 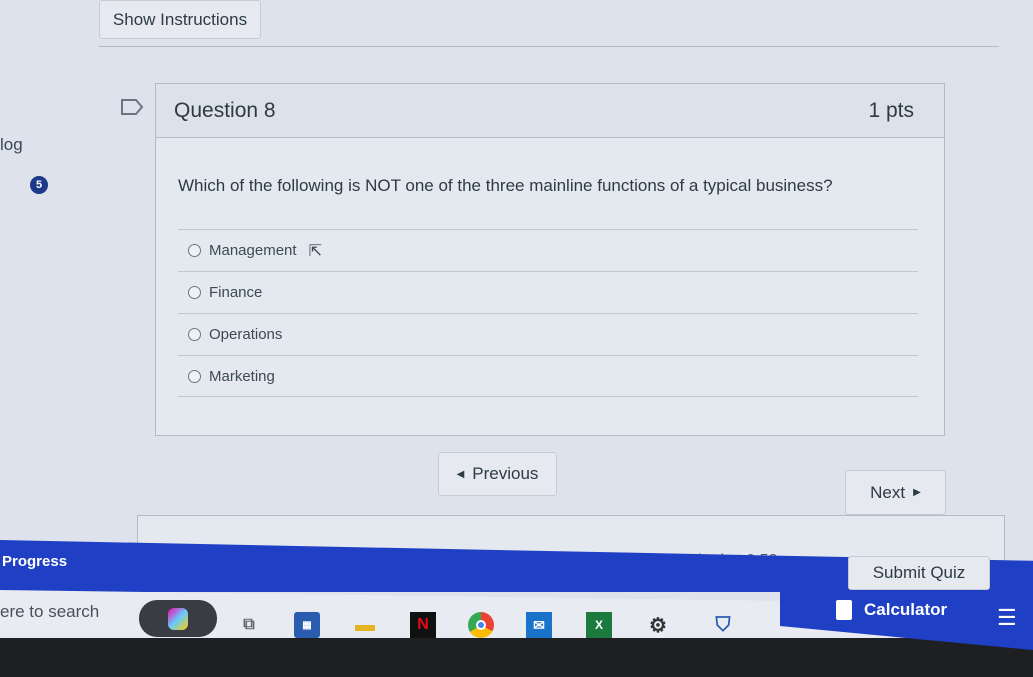 What do you see at coordinates (505, 473) in the screenshot?
I see `previous-label: Previous` at bounding box center [505, 473].